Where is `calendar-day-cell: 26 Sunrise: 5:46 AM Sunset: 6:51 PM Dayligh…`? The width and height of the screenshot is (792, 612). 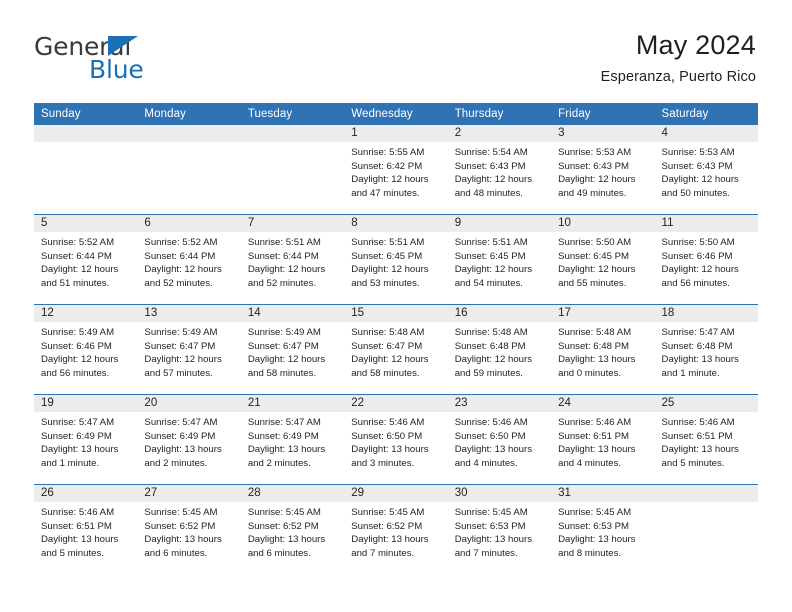
calendar-day-cell: 26 Sunrise: 5:46 AM Sunset: 6:51 PM Dayligh… is located at coordinates (86, 529).